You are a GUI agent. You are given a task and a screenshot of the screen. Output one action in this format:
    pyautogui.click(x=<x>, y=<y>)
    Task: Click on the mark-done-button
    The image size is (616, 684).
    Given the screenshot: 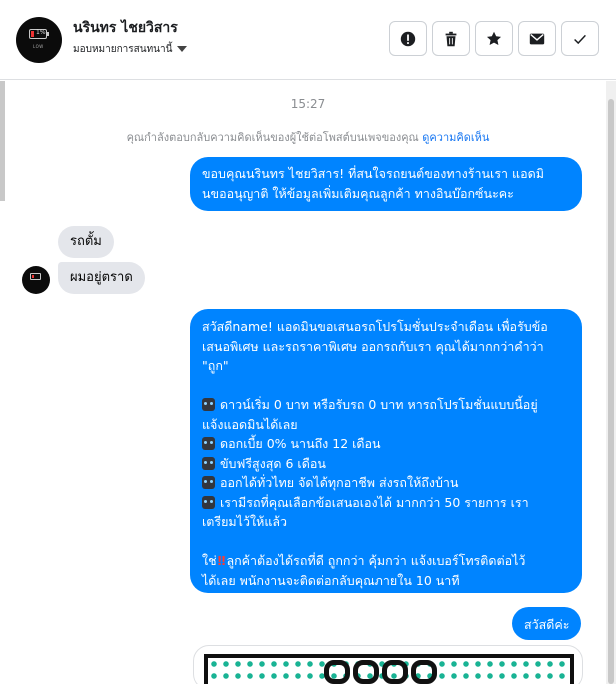 What is the action you would take?
    pyautogui.click(x=580, y=38)
    